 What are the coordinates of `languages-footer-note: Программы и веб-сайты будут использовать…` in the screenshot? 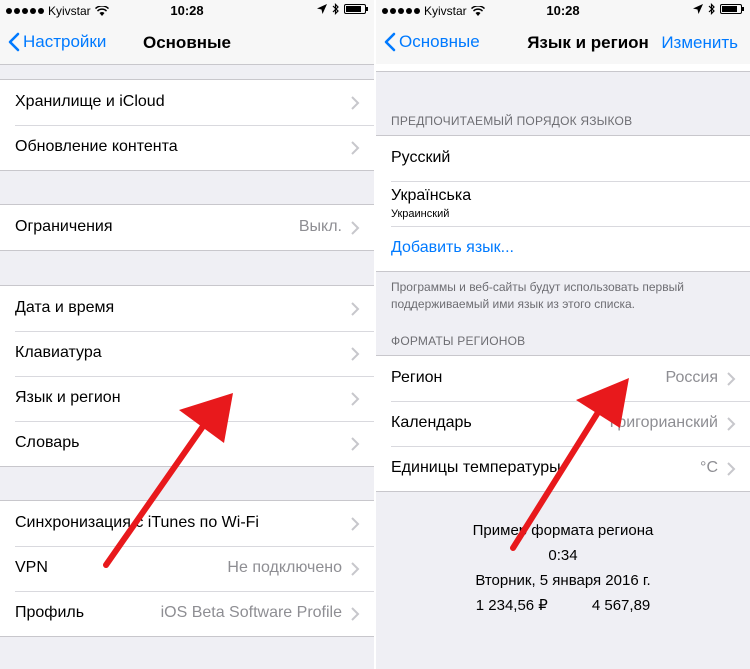 It's located at (537, 295).